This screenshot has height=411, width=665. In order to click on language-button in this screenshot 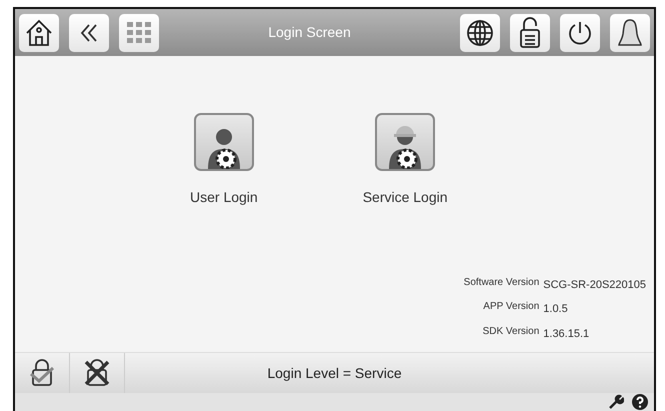, I will do `click(480, 33)`.